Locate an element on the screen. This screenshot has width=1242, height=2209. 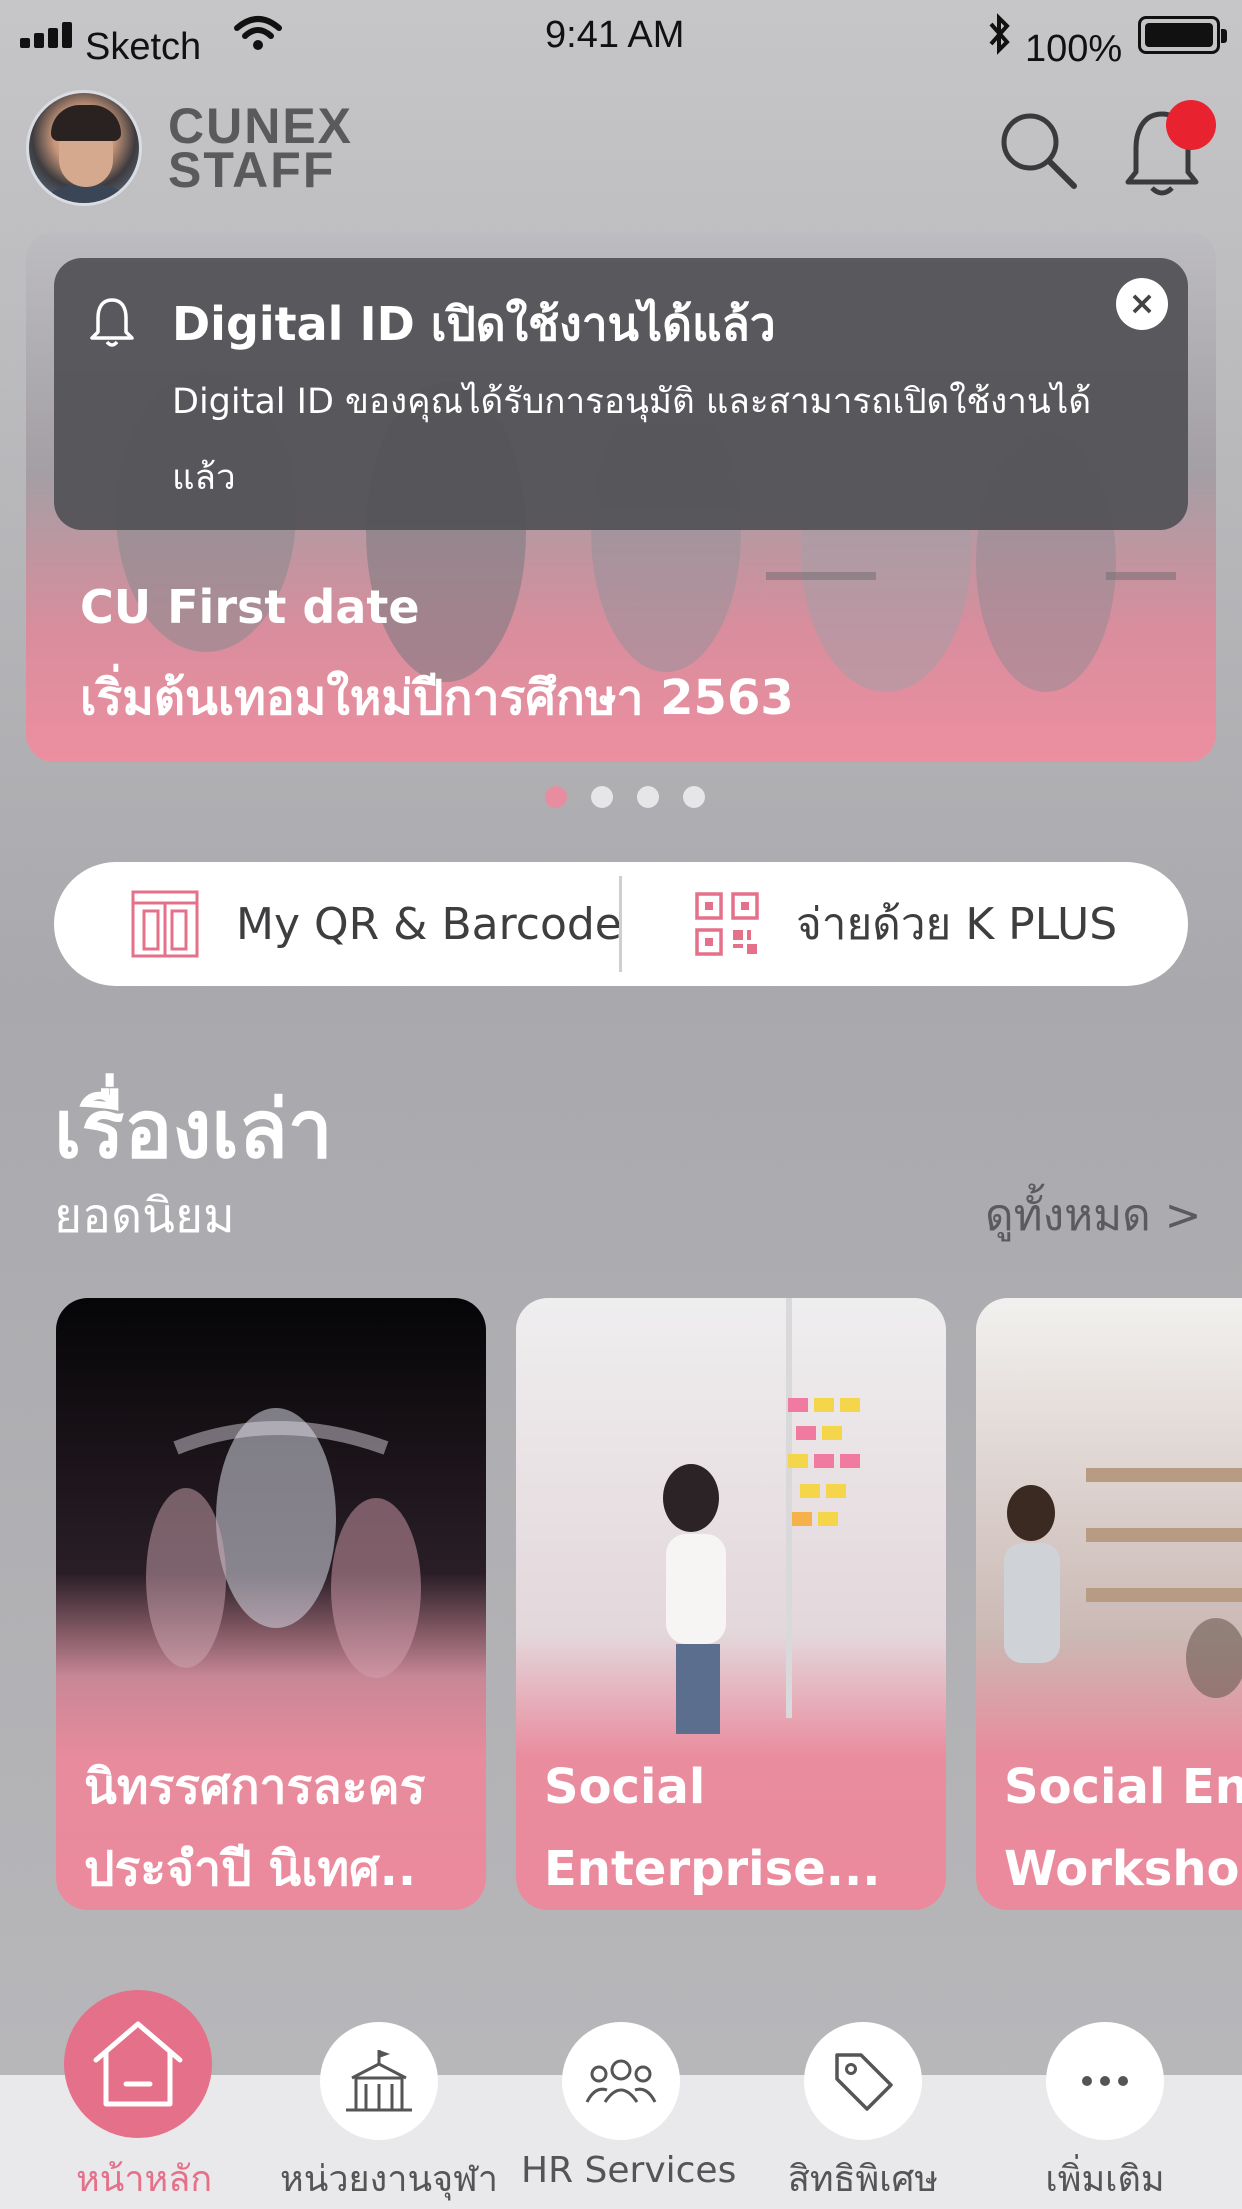
story-title-line-1: นิทรรศการละคร is located at coordinates (255, 1787).